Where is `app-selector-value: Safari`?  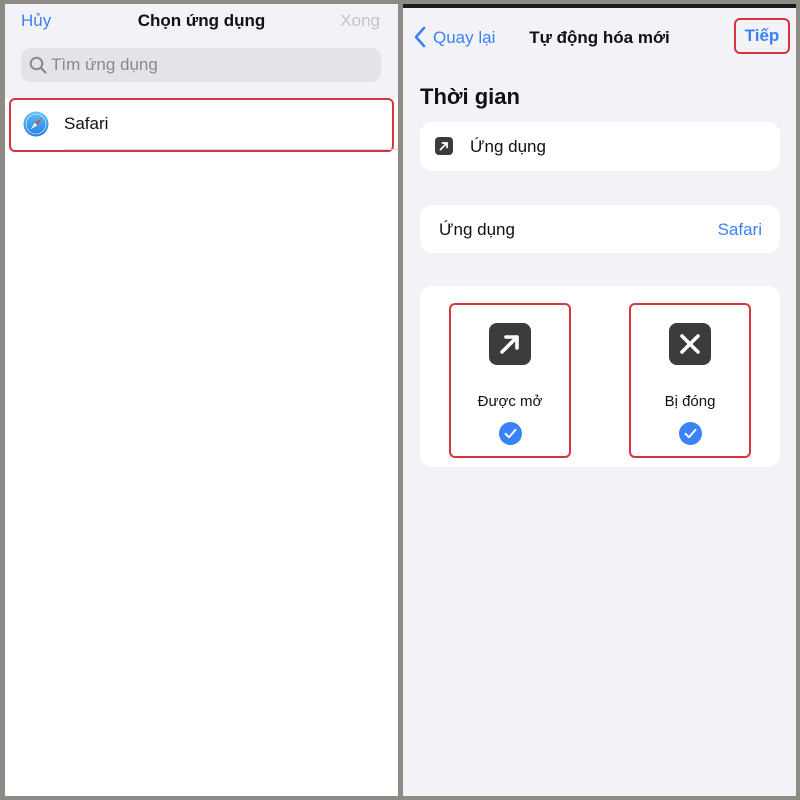 app-selector-value: Safari is located at coordinates (740, 230).